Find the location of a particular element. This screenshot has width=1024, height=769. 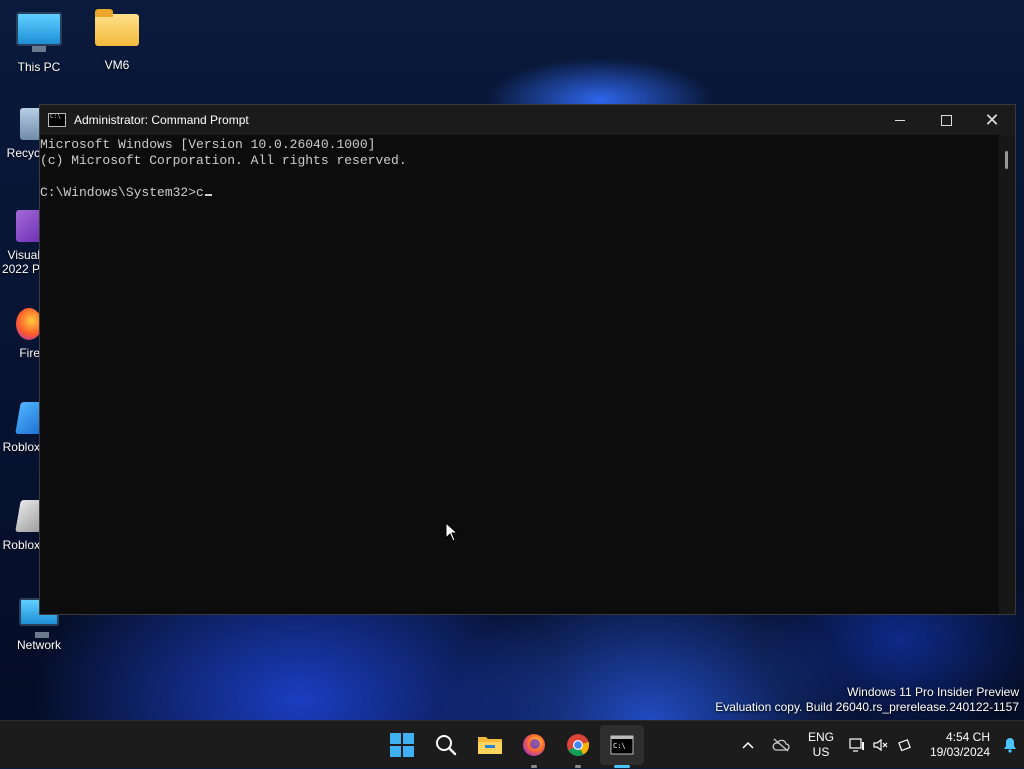

cloud-offline-icon is located at coordinates (781, 745).